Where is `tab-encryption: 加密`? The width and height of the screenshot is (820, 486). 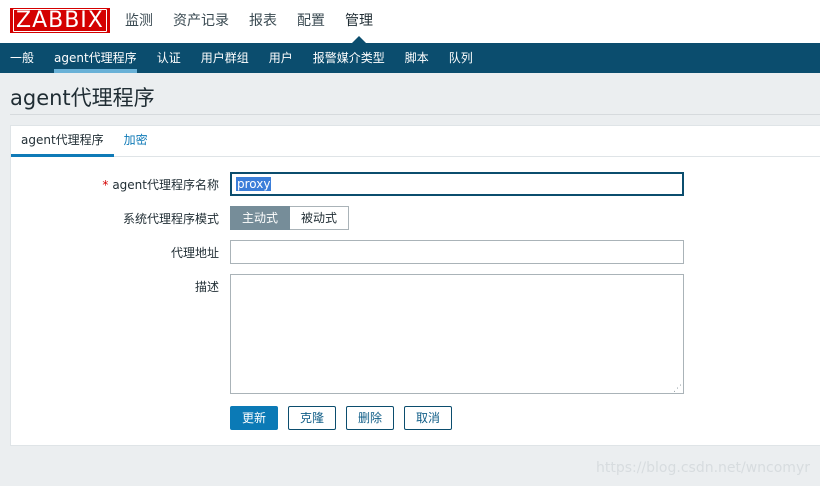 tab-encryption: 加密 is located at coordinates (136, 141).